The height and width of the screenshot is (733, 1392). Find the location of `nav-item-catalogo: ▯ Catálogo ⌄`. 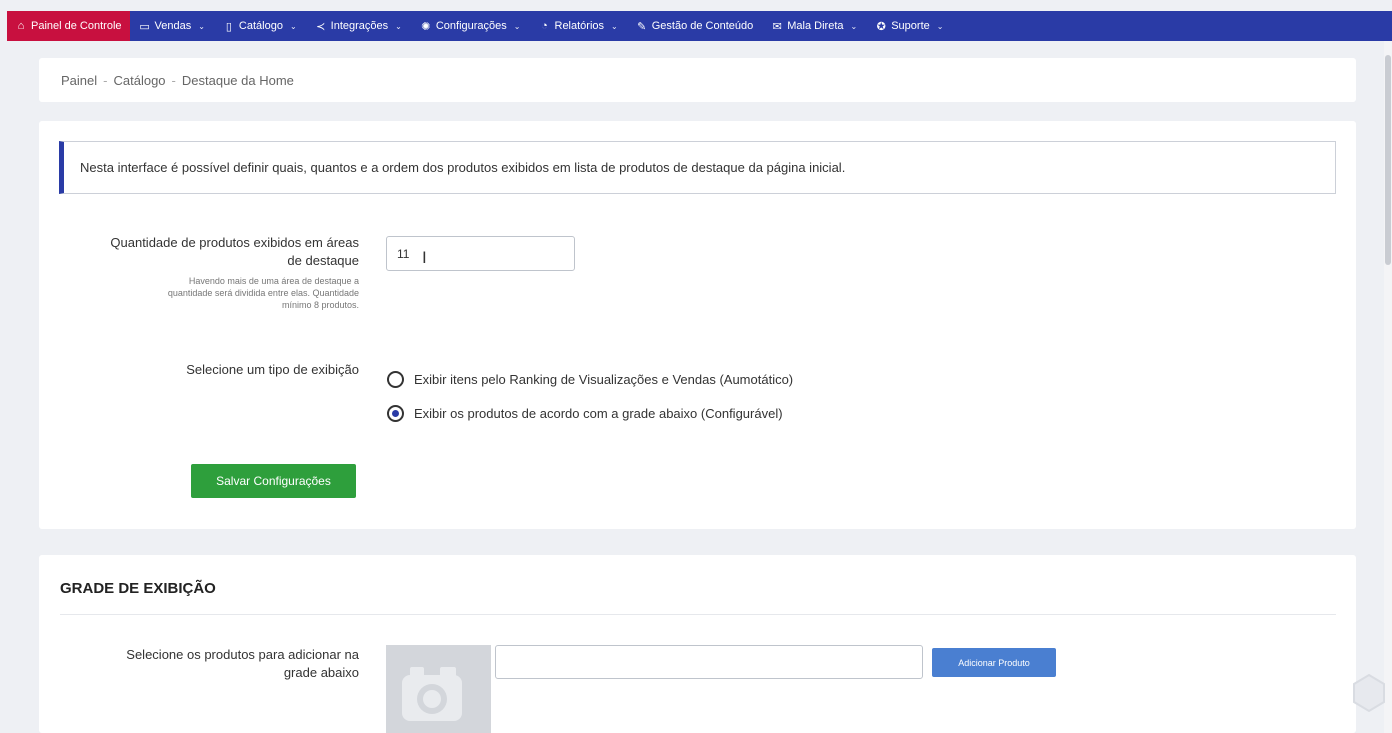

nav-item-catalogo: ▯ Catálogo ⌄ is located at coordinates (260, 26).